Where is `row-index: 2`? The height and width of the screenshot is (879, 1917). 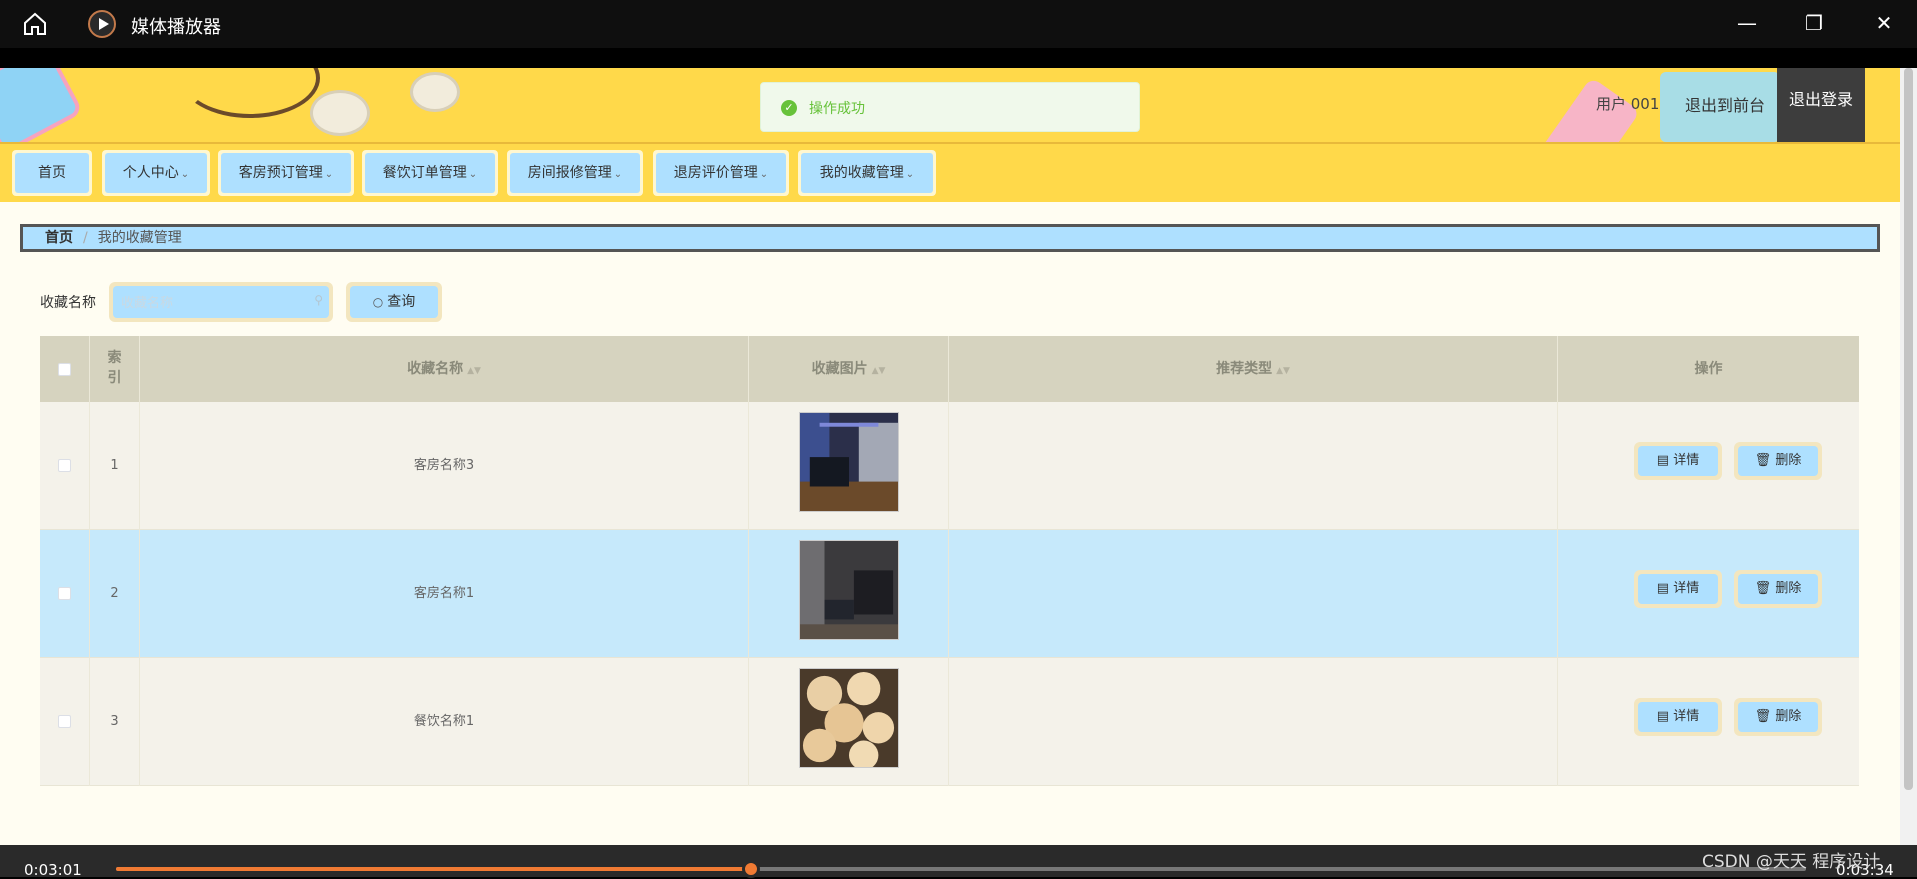 row-index: 2 is located at coordinates (115, 594).